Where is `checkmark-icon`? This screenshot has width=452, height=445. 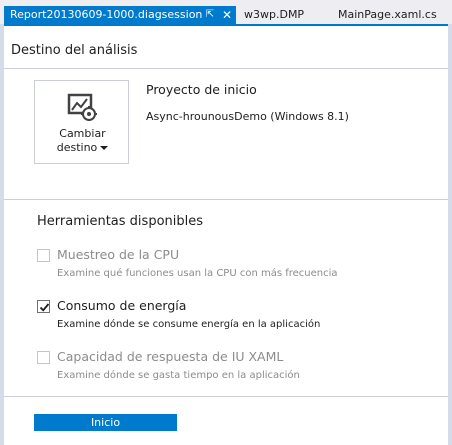
checkmark-icon is located at coordinates (44, 307).